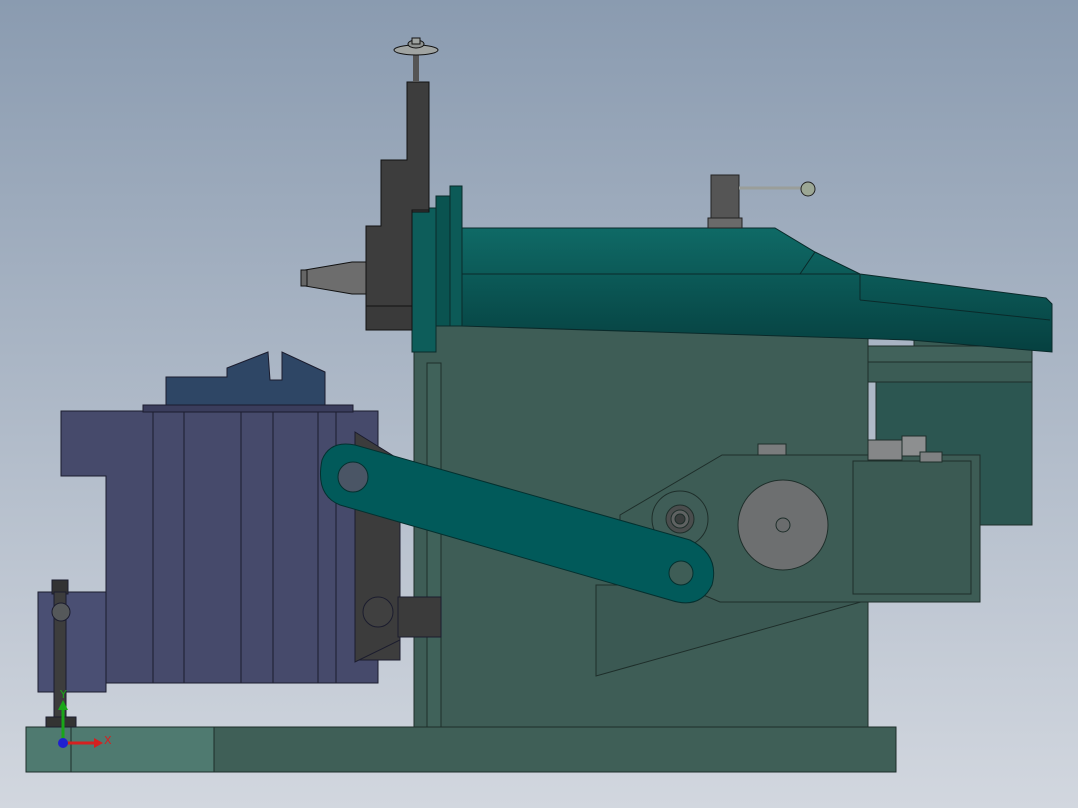 Image resolution: width=1078 pixels, height=808 pixels. What do you see at coordinates (885, 450) in the screenshot?
I see `gear-housing-cap-b` at bounding box center [885, 450].